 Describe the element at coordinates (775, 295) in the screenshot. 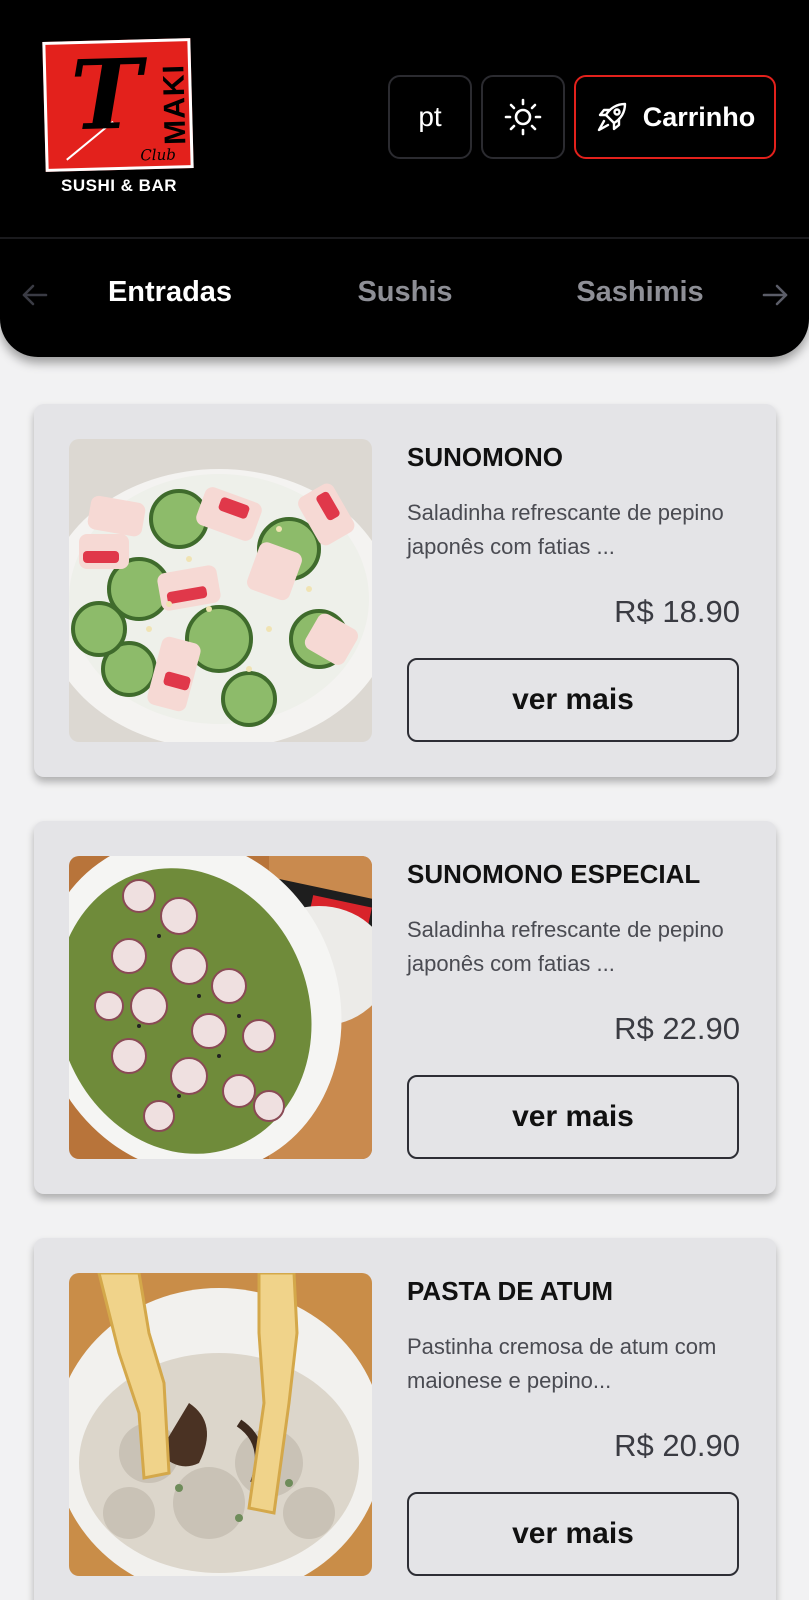

I see `arrow-right-icon` at that location.